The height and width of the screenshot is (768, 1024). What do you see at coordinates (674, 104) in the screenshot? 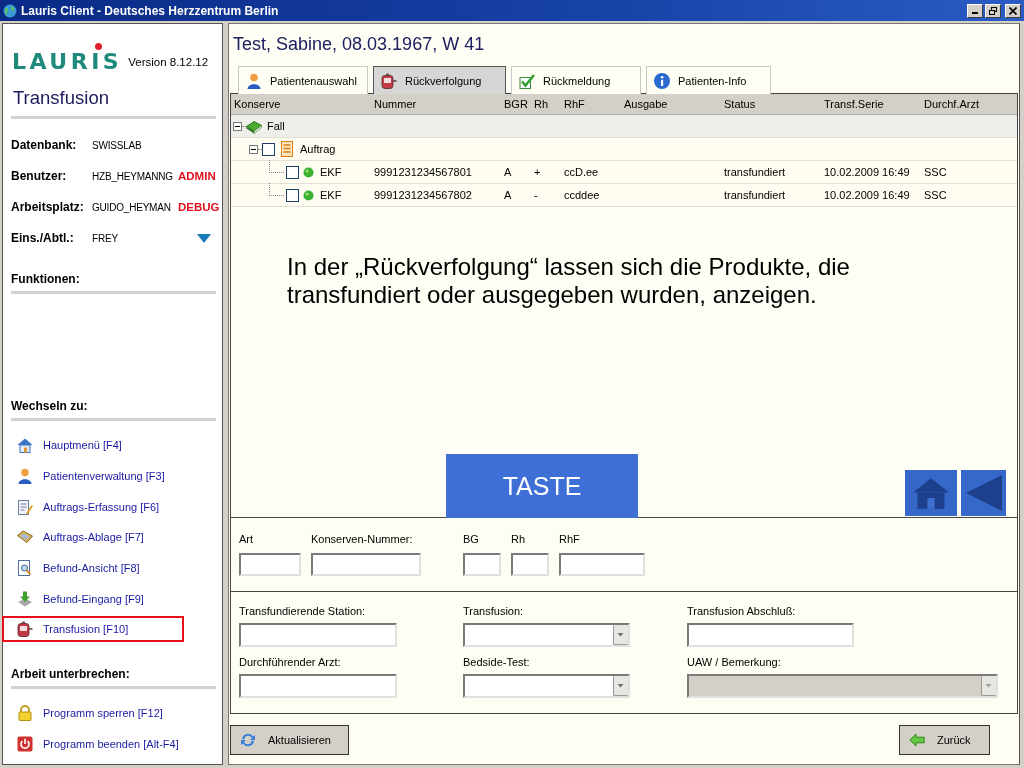
I see `column-header: Ausgabe` at bounding box center [674, 104].